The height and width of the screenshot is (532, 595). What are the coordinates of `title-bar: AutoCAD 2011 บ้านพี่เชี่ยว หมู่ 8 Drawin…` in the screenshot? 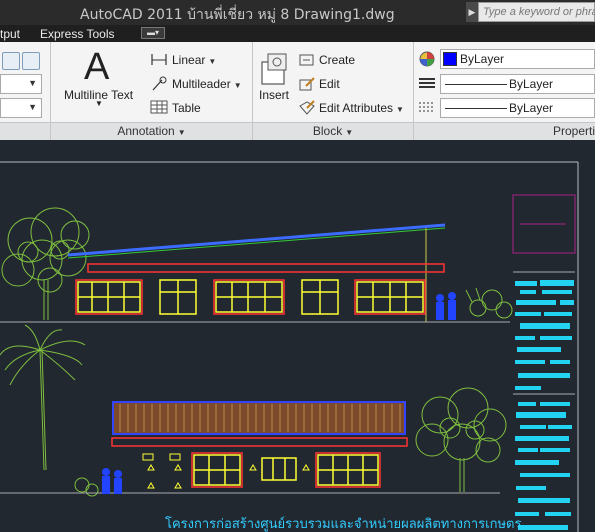 It's located at (297, 12).